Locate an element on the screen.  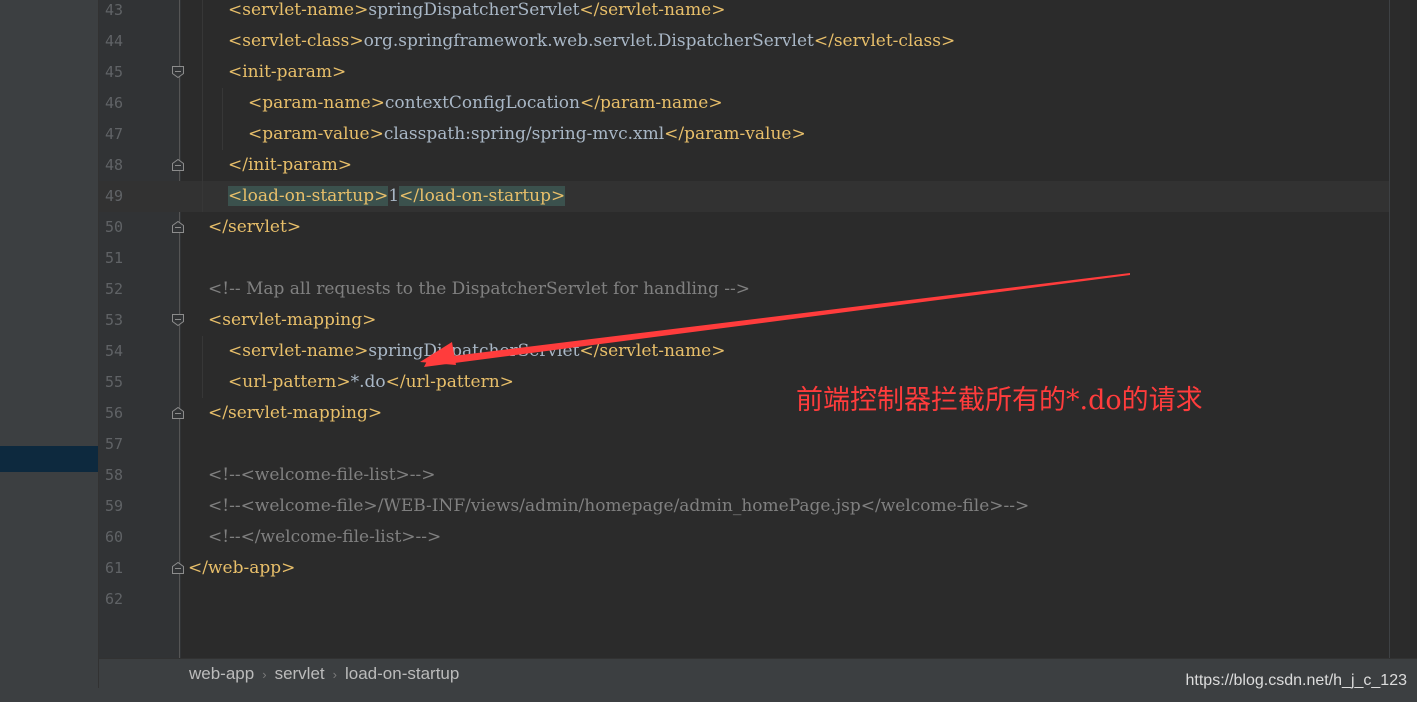
annotation-arrow is located at coordinates (775, 320).